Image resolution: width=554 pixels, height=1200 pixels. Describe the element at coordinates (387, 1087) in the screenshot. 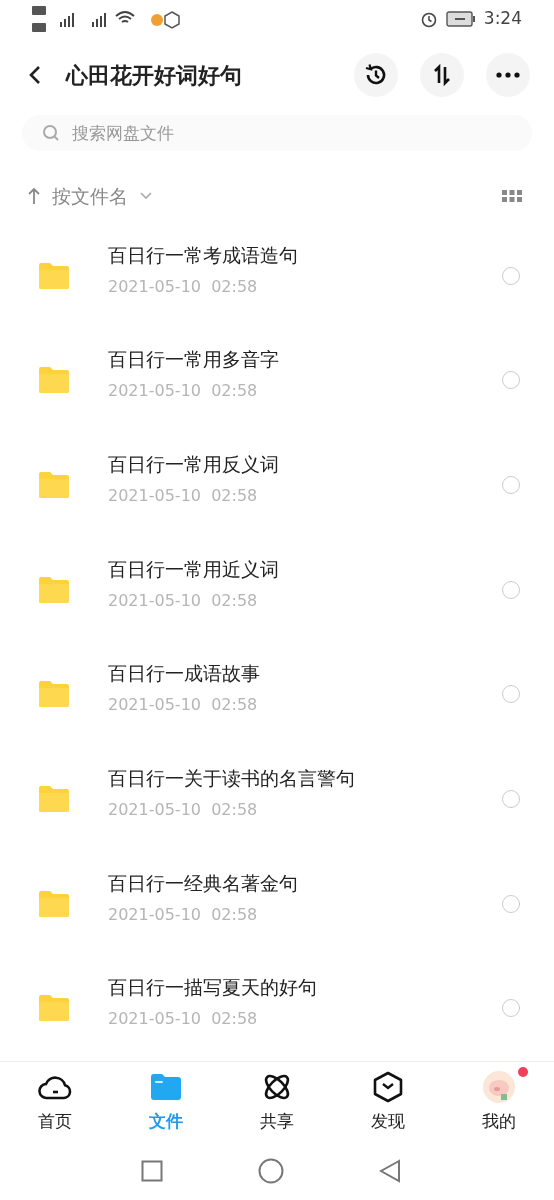

I see `hexagon-icon` at that location.